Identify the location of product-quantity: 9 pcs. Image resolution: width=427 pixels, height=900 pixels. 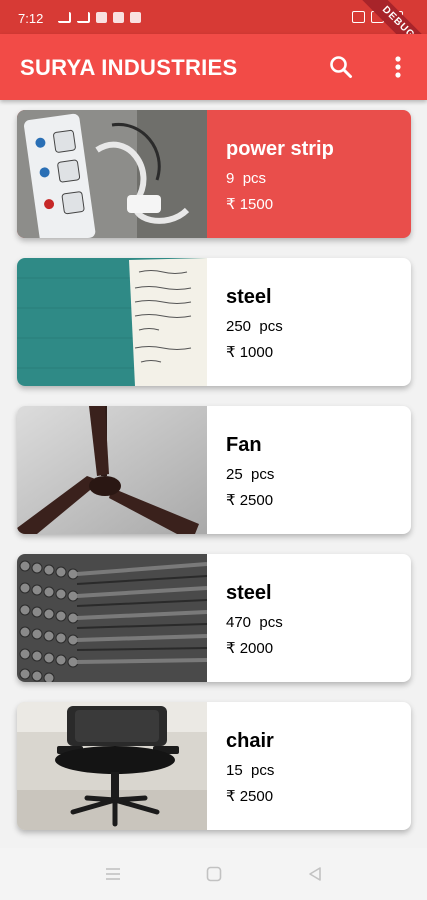
(246, 178).